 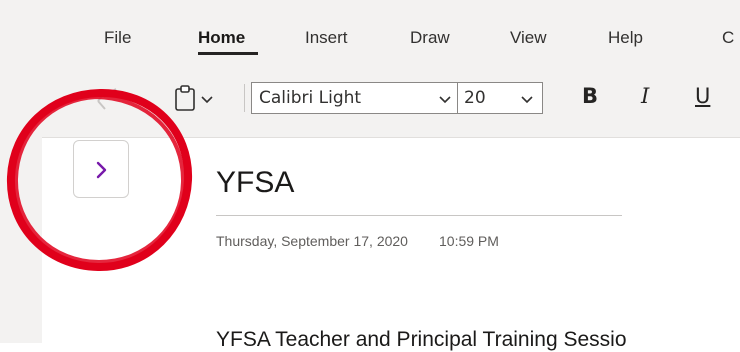 What do you see at coordinates (255, 183) in the screenshot?
I see `page-title: YFSA` at bounding box center [255, 183].